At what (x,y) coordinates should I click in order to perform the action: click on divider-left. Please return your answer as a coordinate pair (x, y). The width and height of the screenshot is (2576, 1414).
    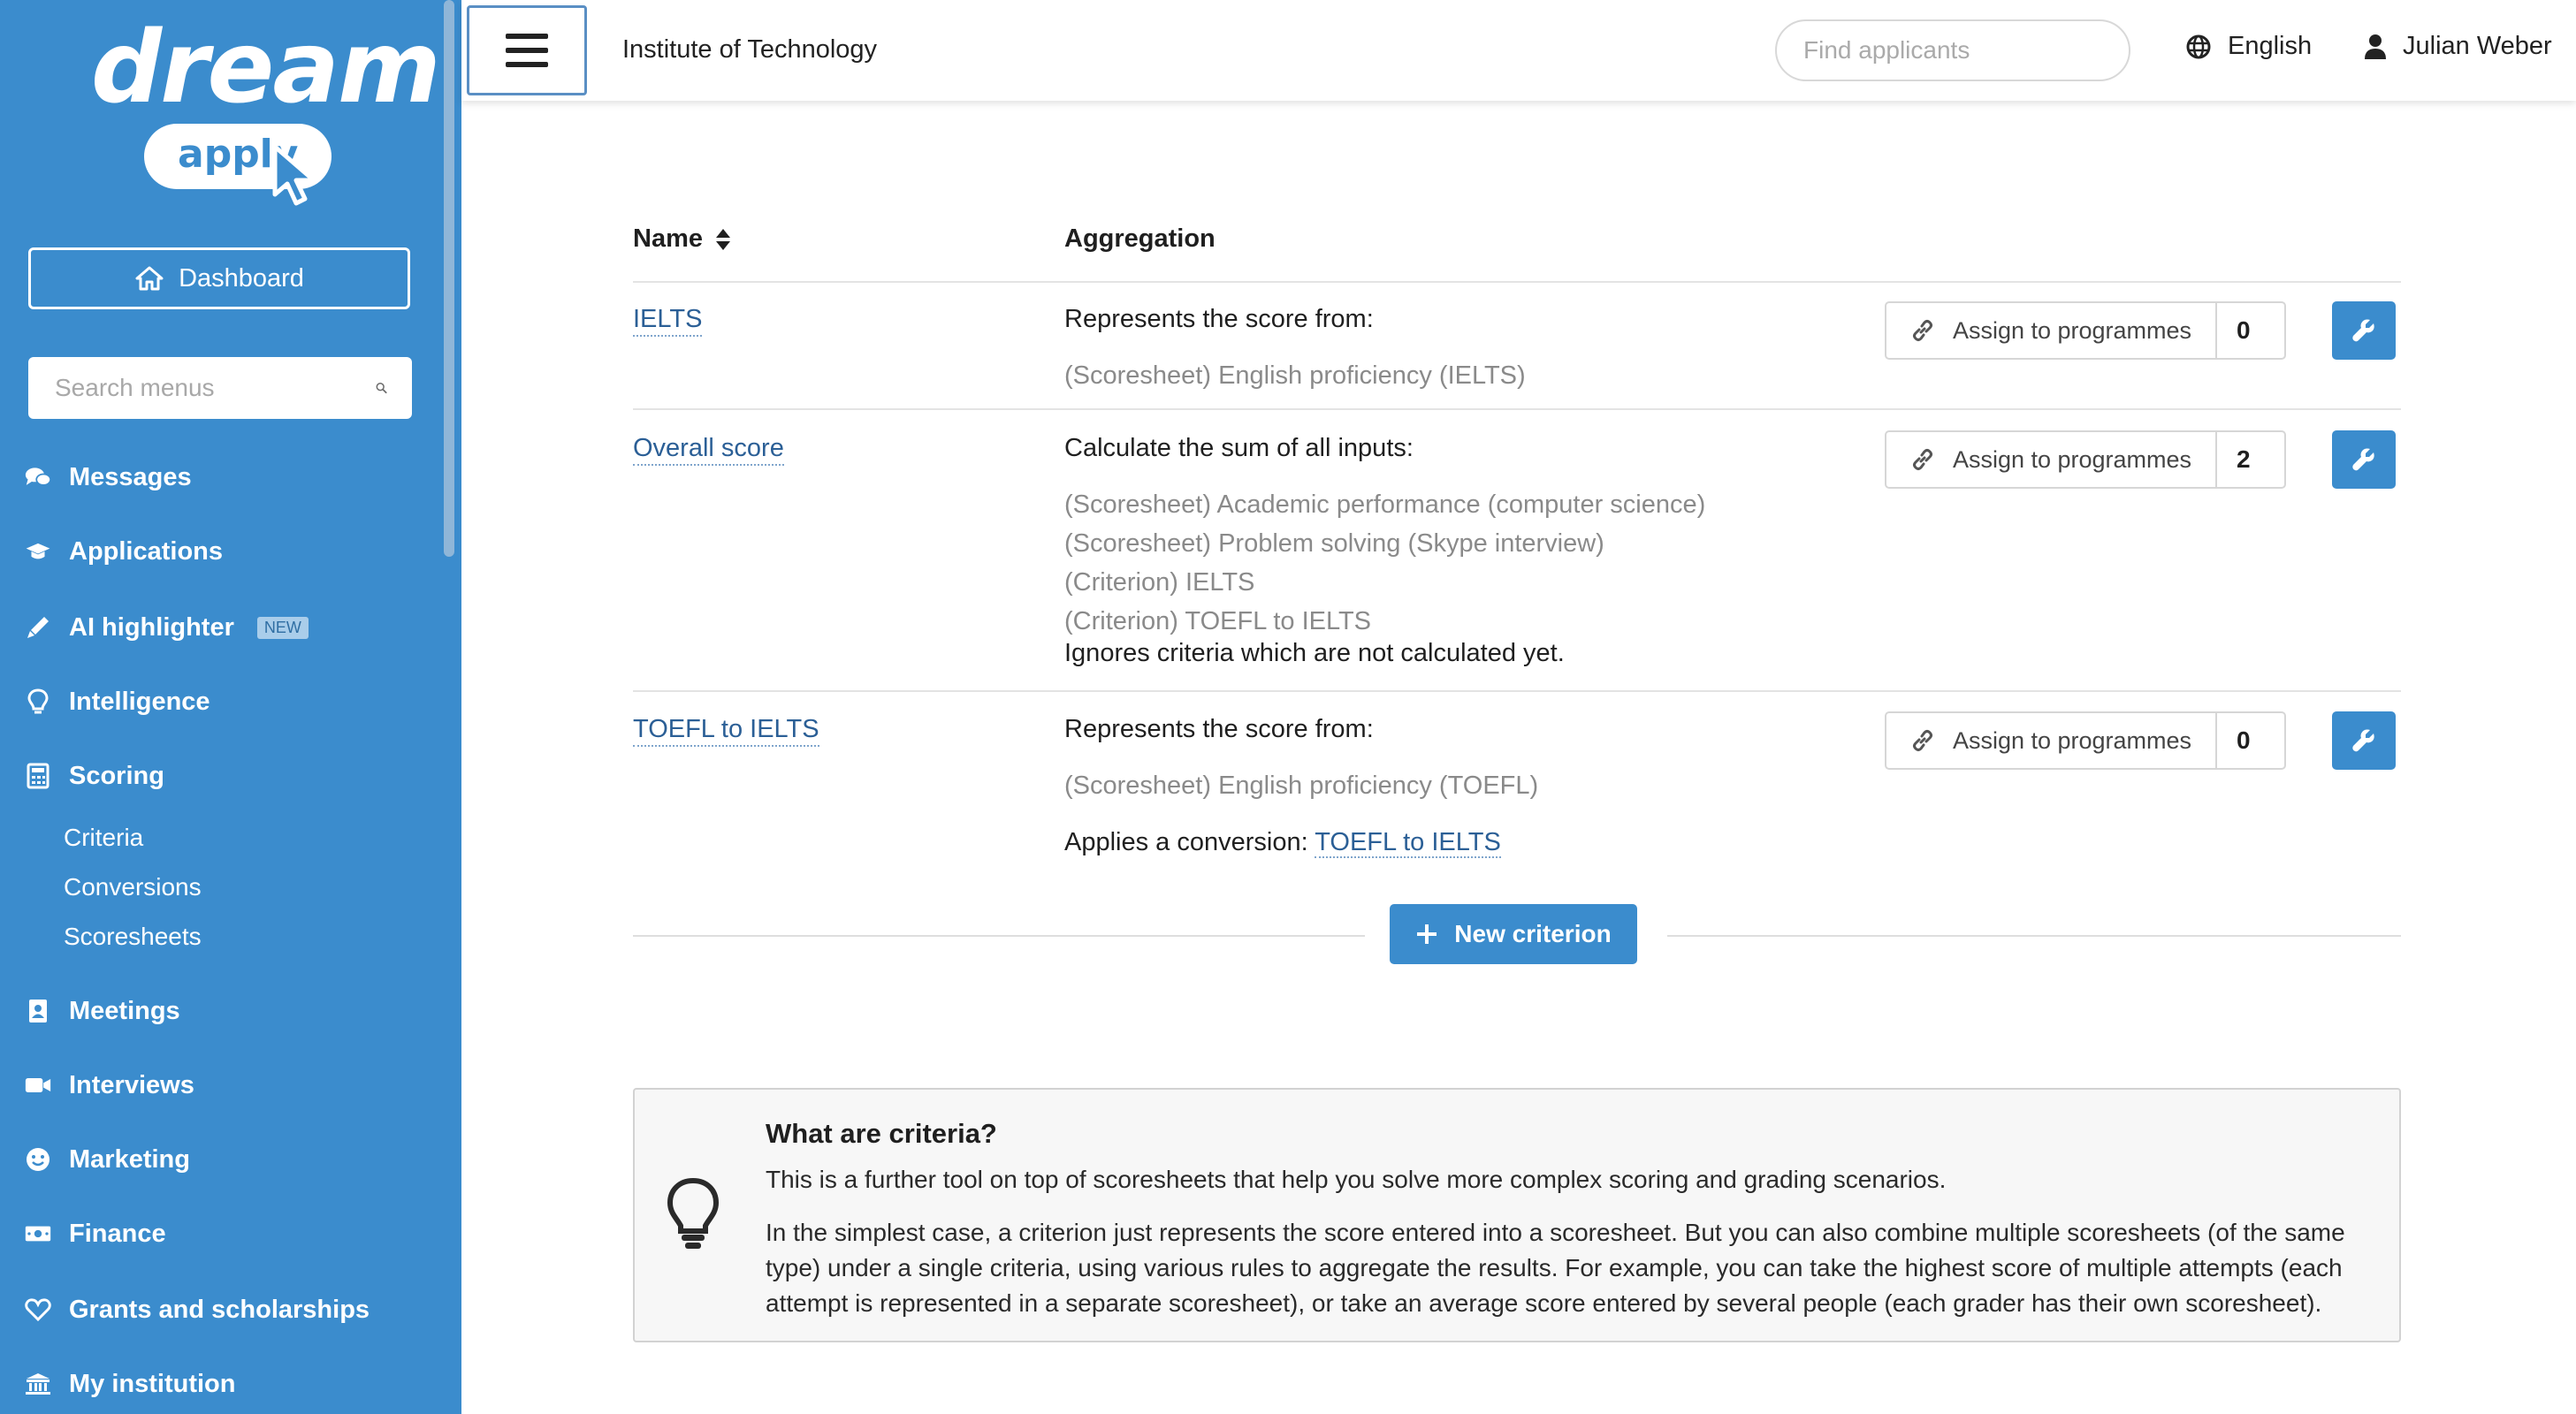
    Looking at the image, I should click on (999, 936).